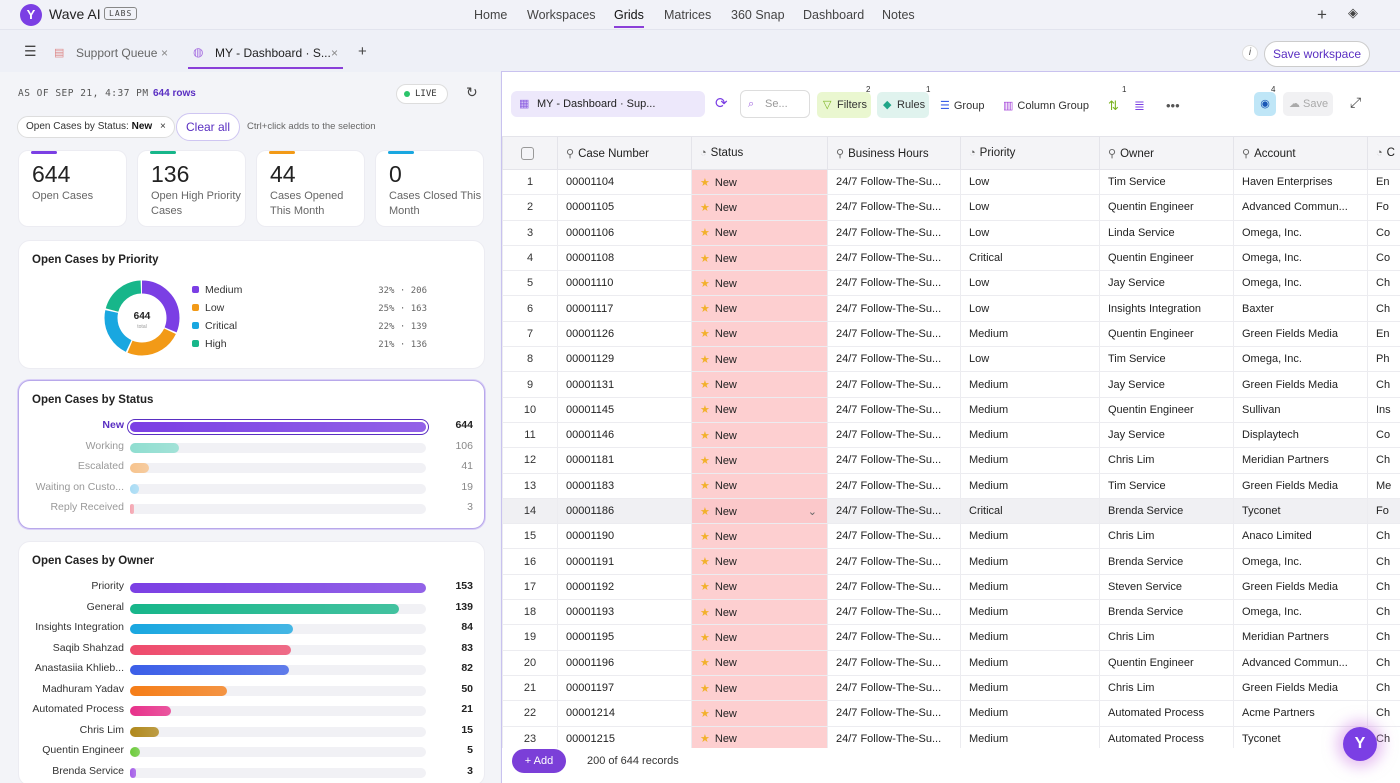 The image size is (1400, 783). Describe the element at coordinates (1166, 153) in the screenshot. I see `column-header: ⚲ Owner` at that location.